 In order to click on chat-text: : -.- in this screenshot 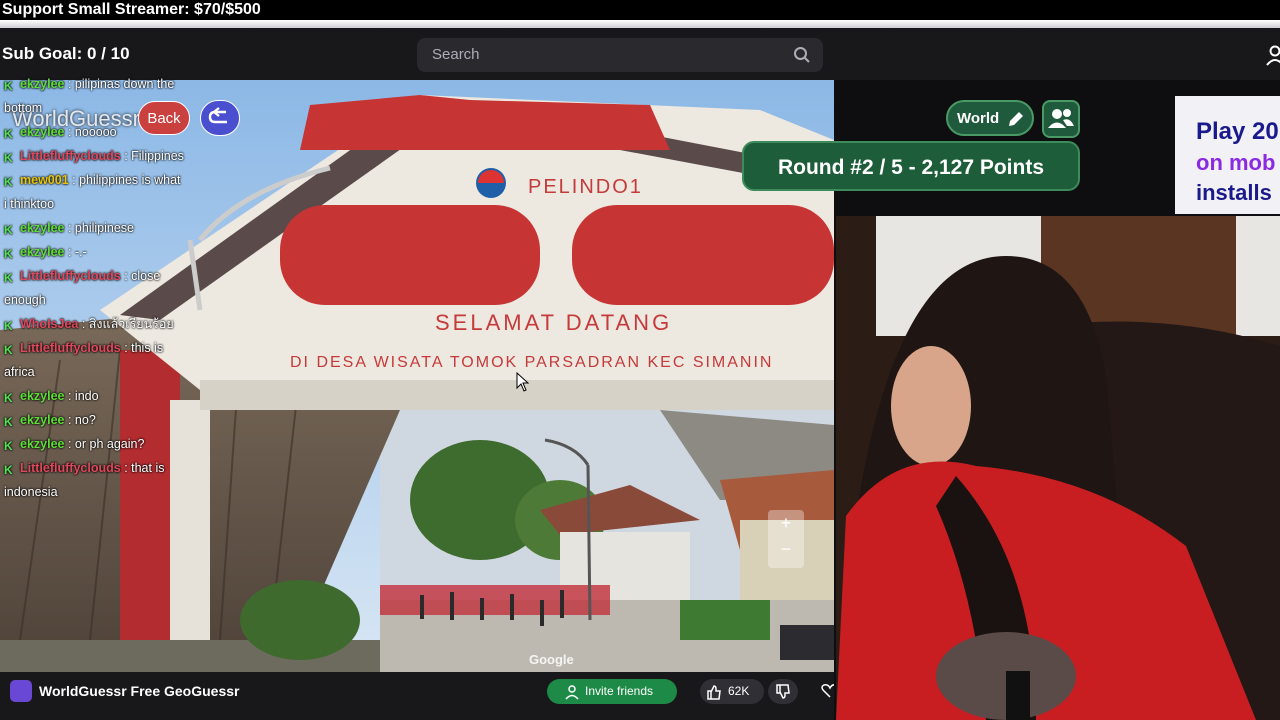, I will do `click(77, 252)`.